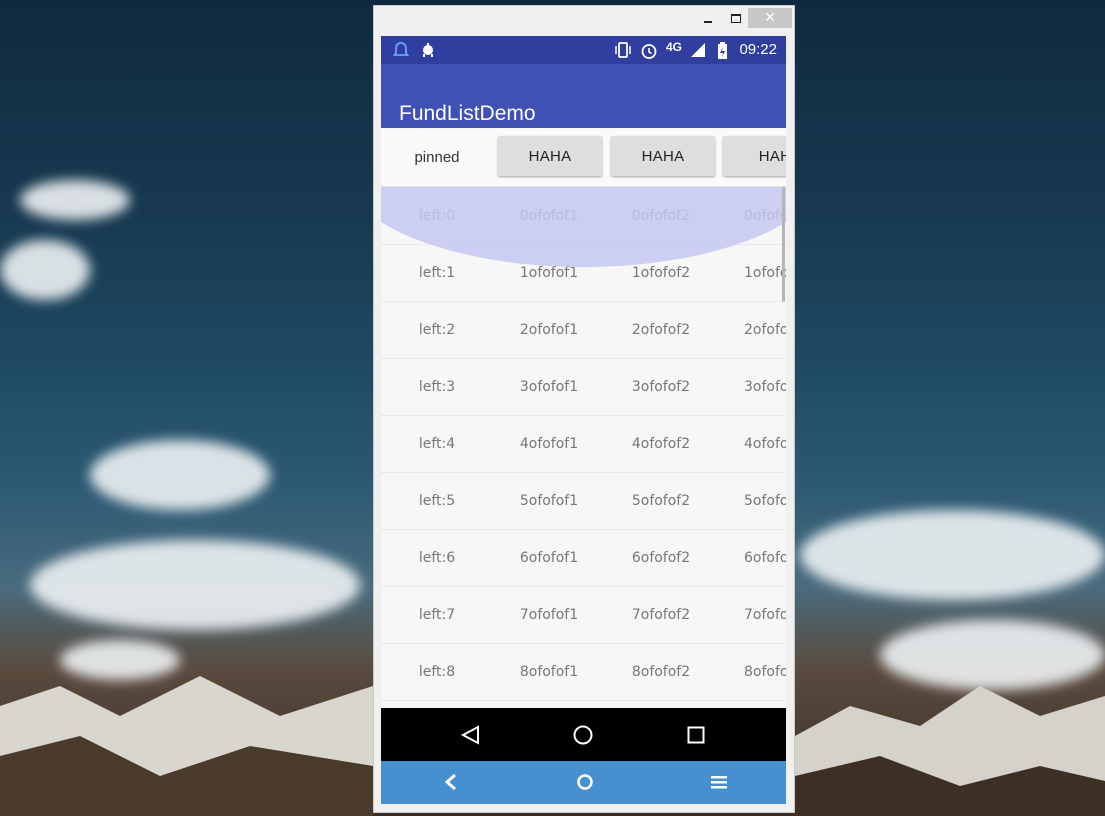 The width and height of the screenshot is (1105, 816). Describe the element at coordinates (722, 50) in the screenshot. I see `battery-icon` at that location.